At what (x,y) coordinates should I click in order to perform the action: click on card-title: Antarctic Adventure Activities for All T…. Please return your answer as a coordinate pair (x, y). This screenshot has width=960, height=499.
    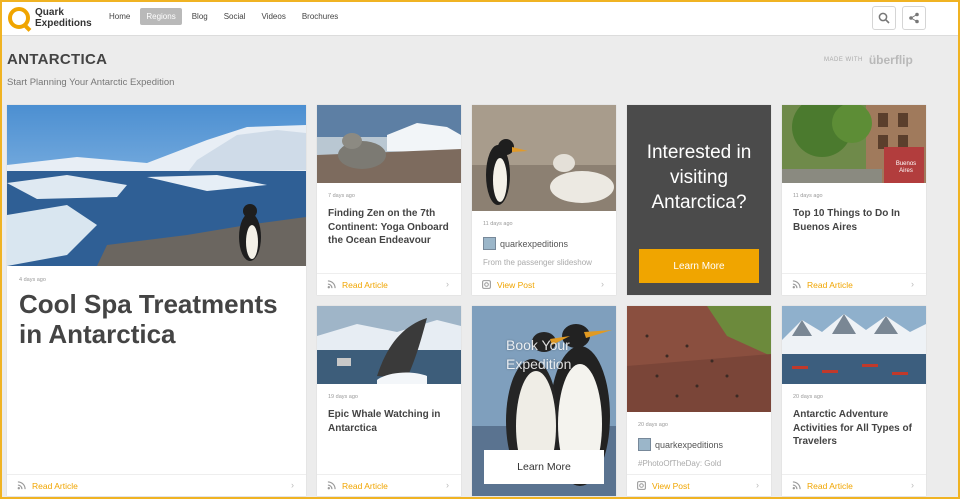
    Looking at the image, I should click on (855, 428).